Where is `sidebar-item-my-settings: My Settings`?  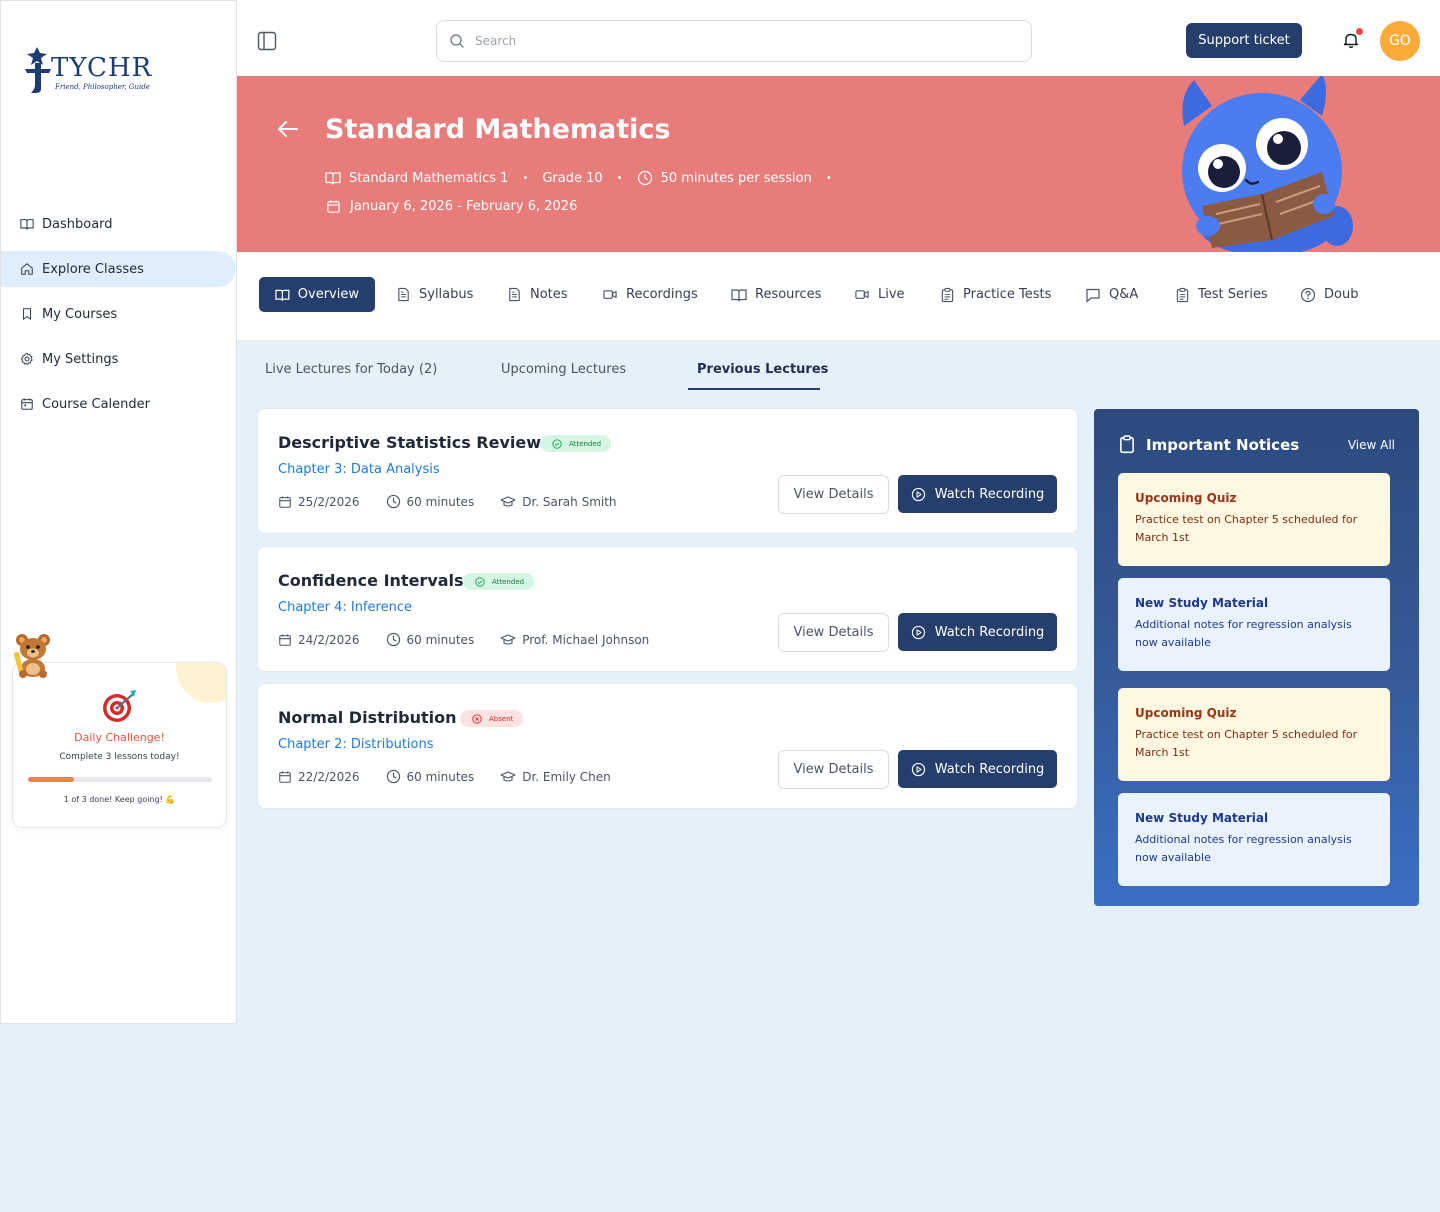 sidebar-item-my-settings: My Settings is located at coordinates (119, 359).